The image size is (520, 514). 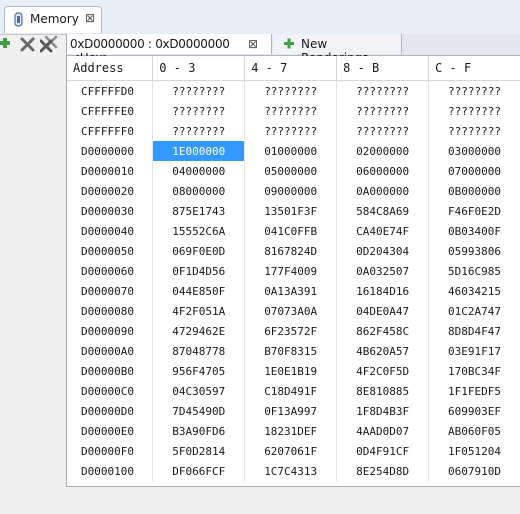 I want to click on hex-cell: 05000000, so click(x=291, y=171).